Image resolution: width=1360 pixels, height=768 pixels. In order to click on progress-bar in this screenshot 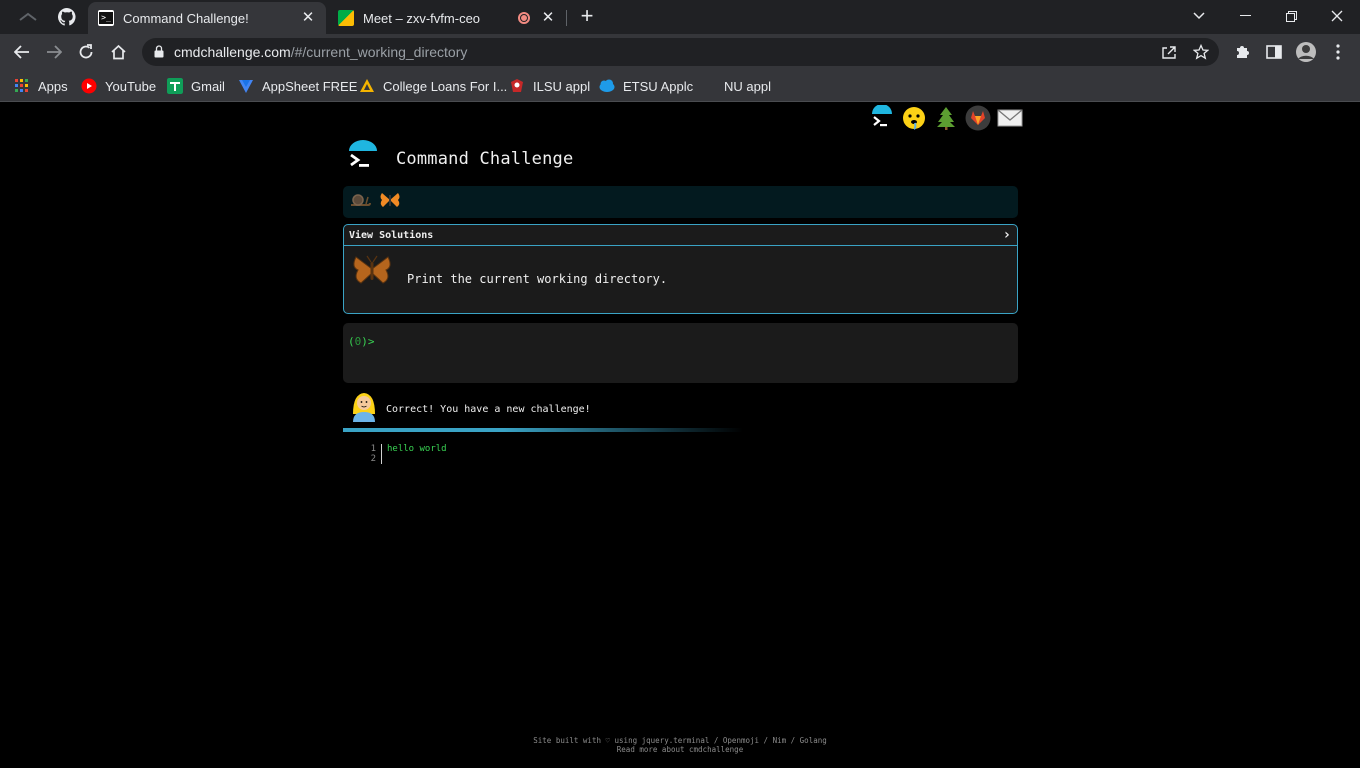, I will do `click(543, 430)`.